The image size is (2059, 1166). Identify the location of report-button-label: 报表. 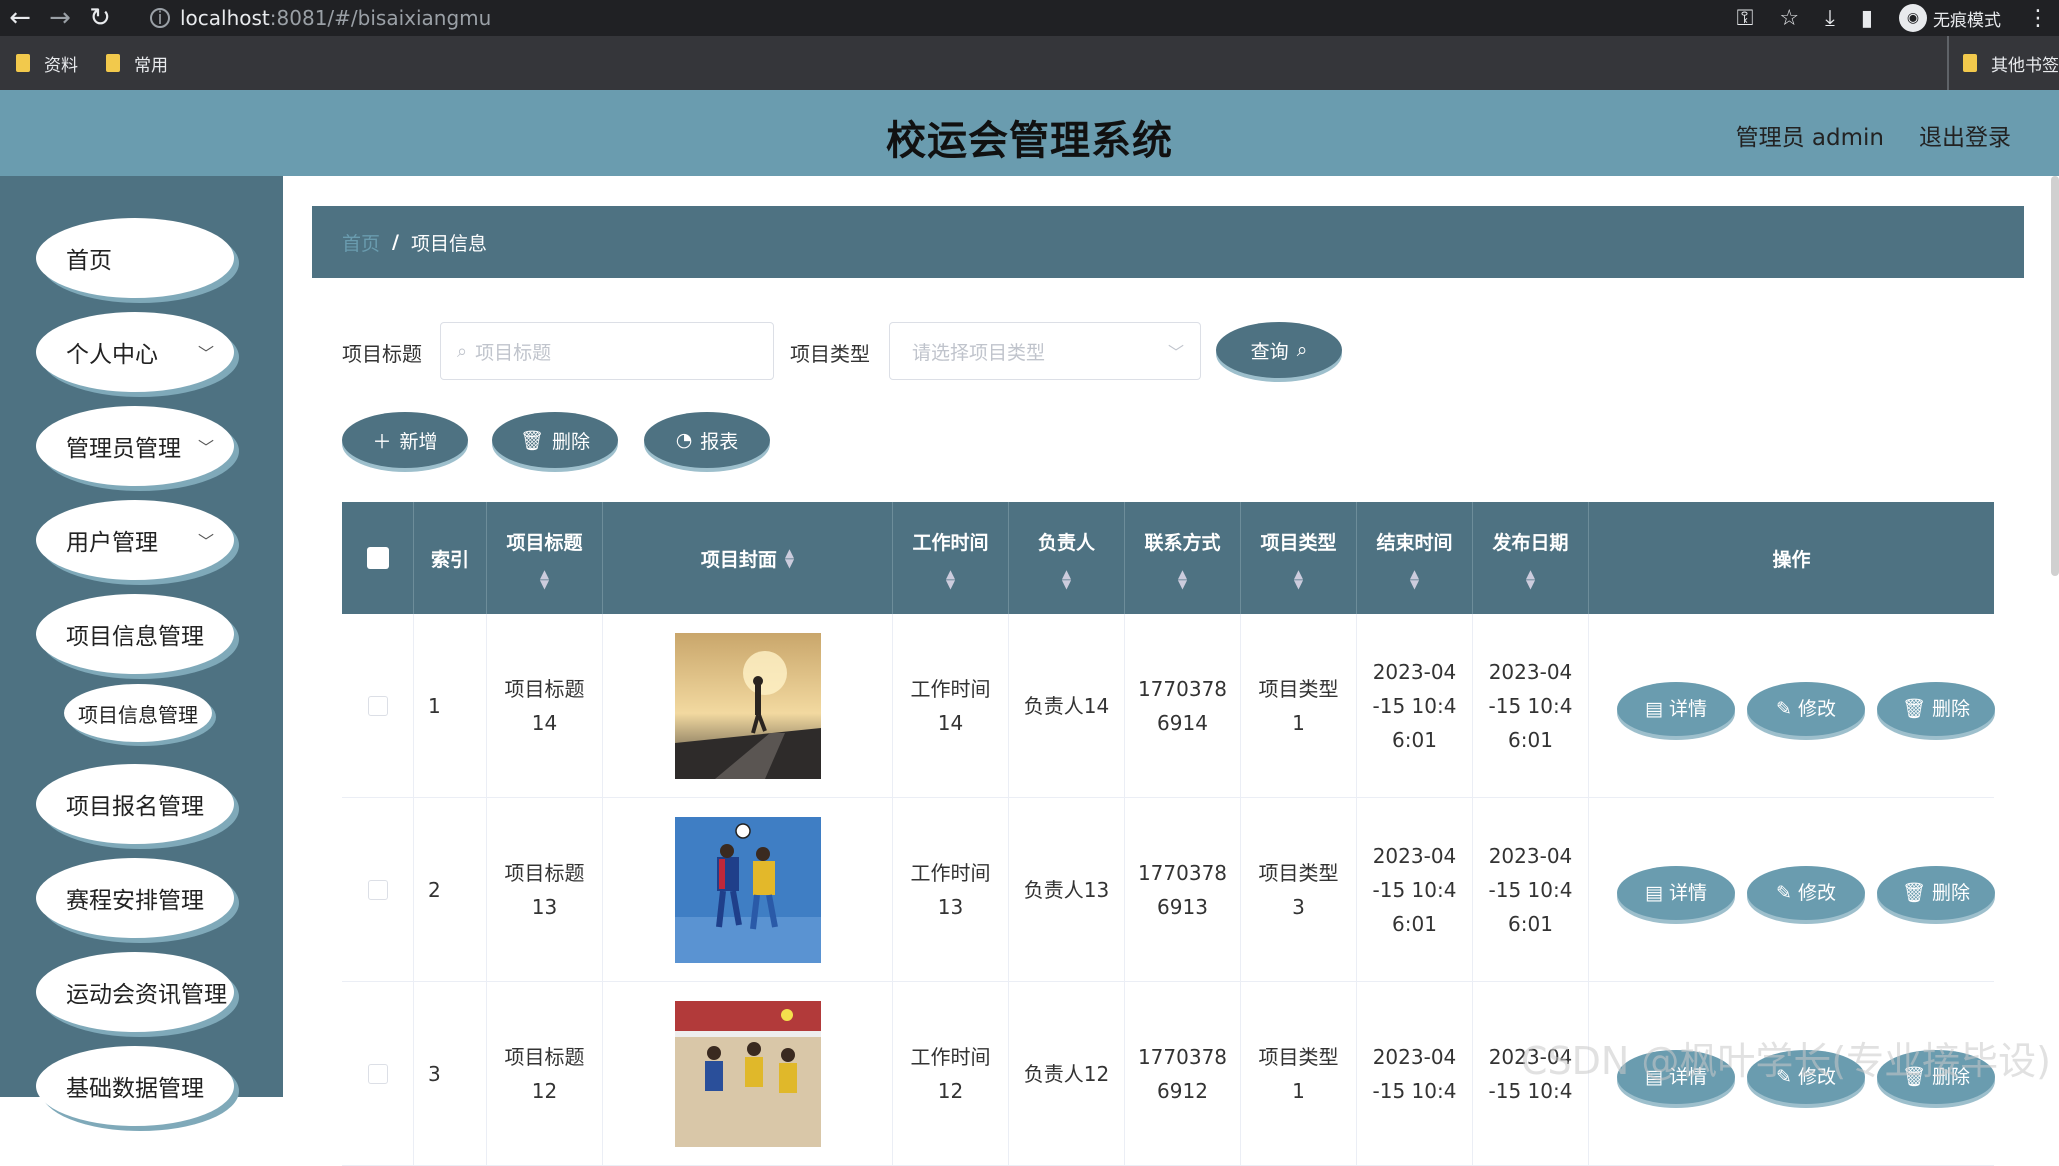
(719, 440).